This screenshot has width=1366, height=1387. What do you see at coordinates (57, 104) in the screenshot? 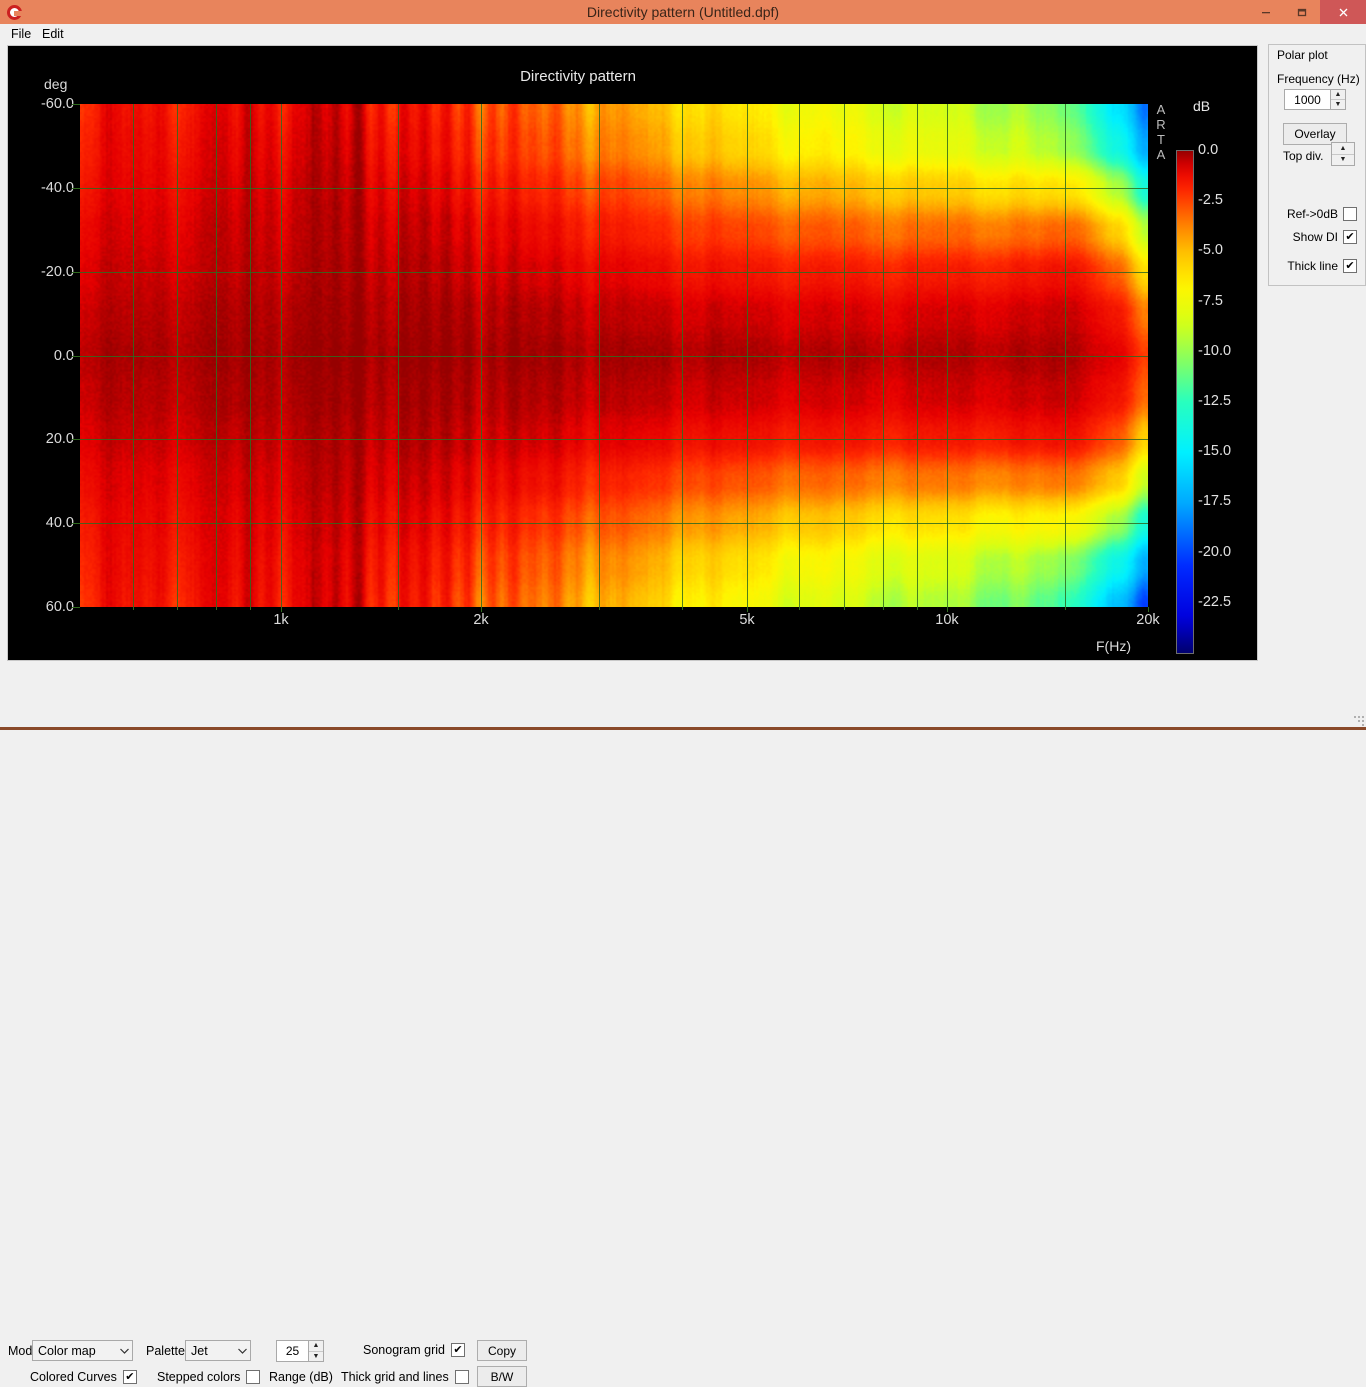
I see `y-axis-tick-label: -60.0` at bounding box center [57, 104].